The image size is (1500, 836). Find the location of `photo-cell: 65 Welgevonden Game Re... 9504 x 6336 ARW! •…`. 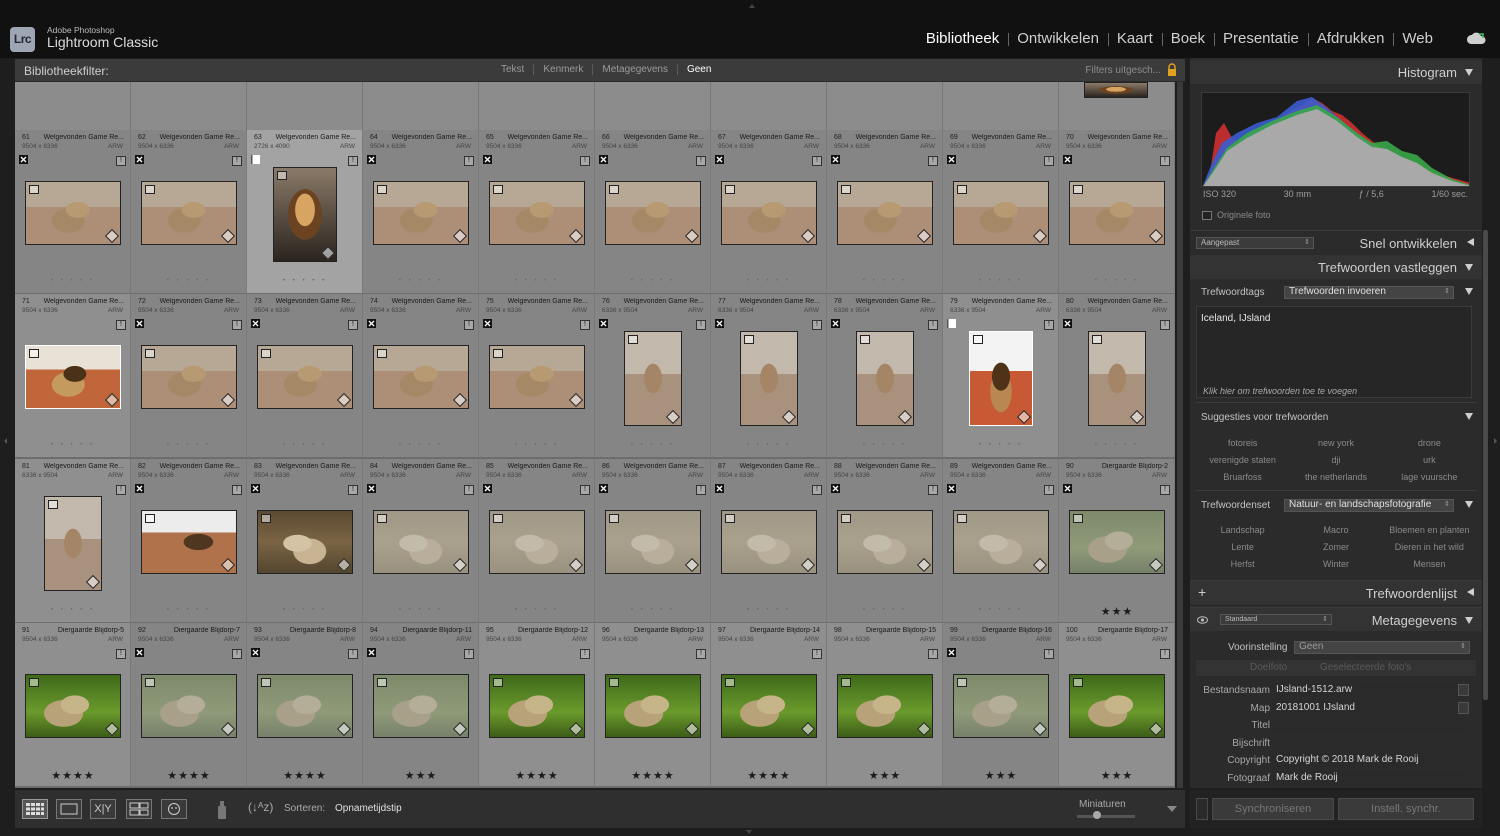

photo-cell: 65 Welgevonden Game Re... 9504 x 6336 ARW! •… is located at coordinates (537, 212).